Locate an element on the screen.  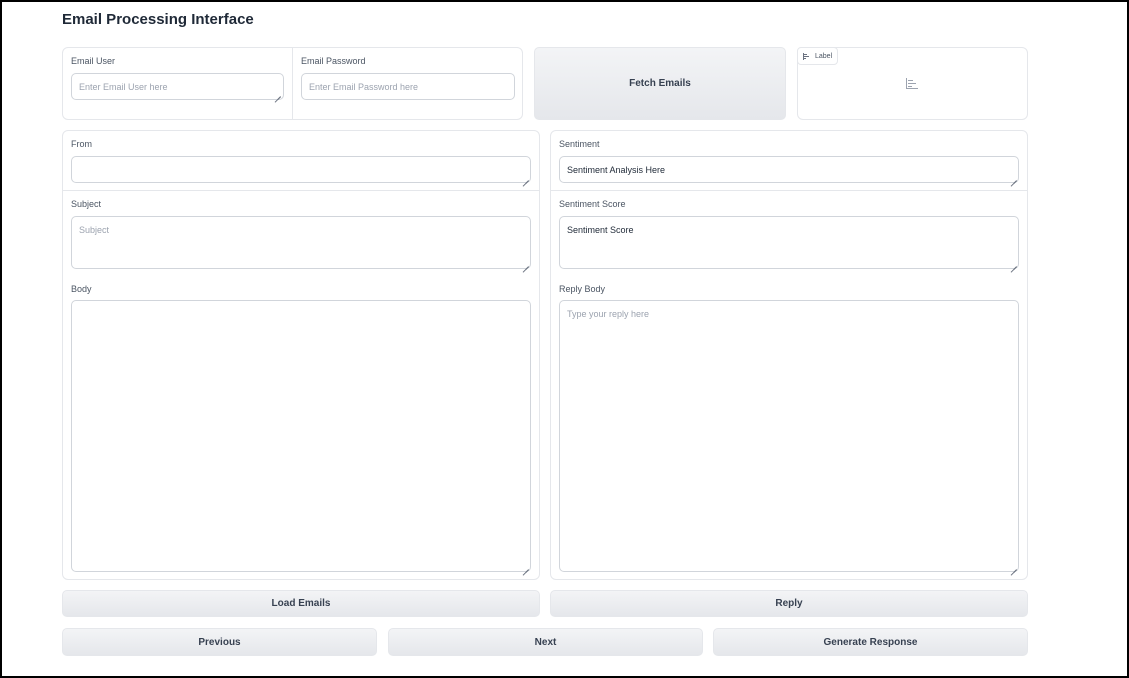
subject-field: Subject is located at coordinates (301, 242).